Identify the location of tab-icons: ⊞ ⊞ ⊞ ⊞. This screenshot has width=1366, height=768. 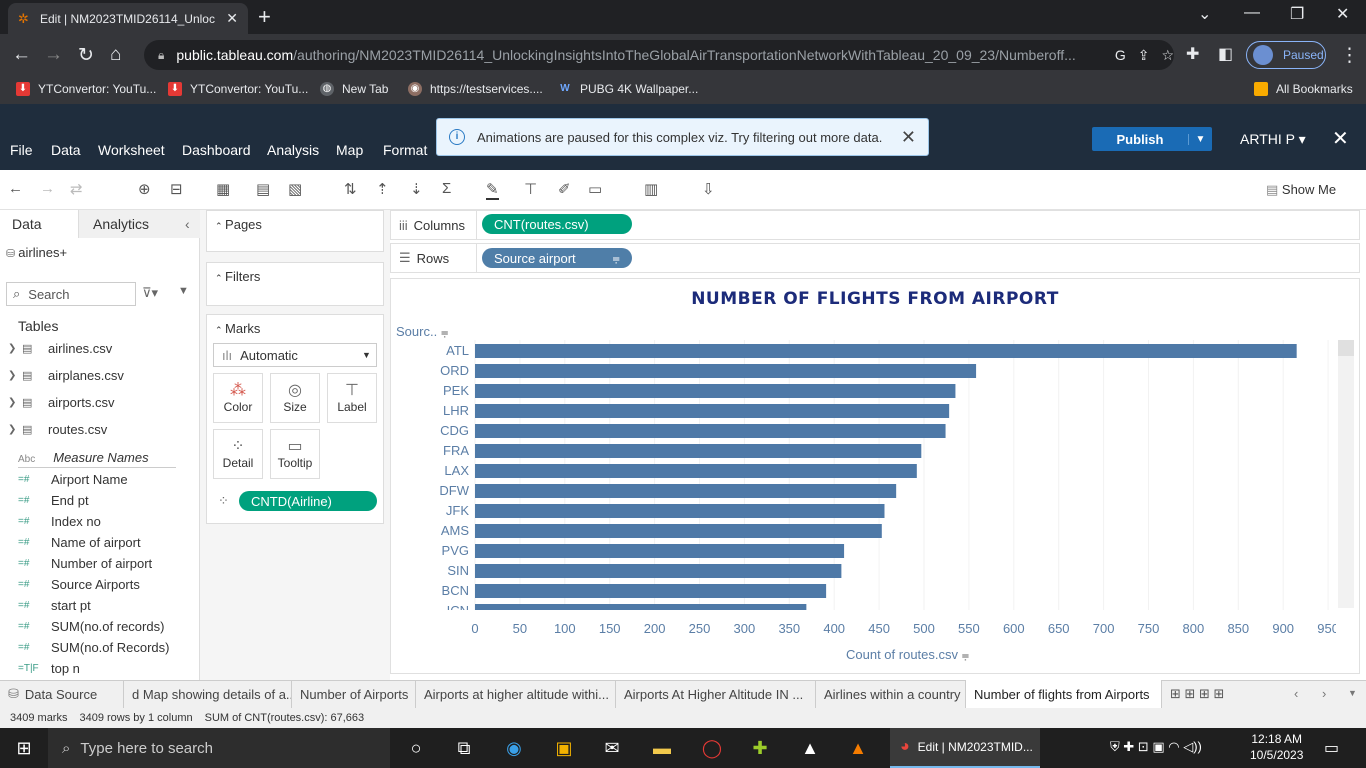
(1197, 694).